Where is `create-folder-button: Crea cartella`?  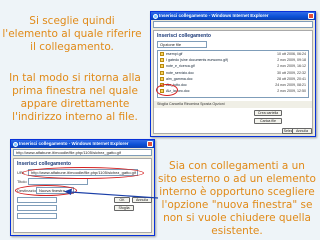
create-folder-button: Crea cartella is located at coordinates (268, 113).